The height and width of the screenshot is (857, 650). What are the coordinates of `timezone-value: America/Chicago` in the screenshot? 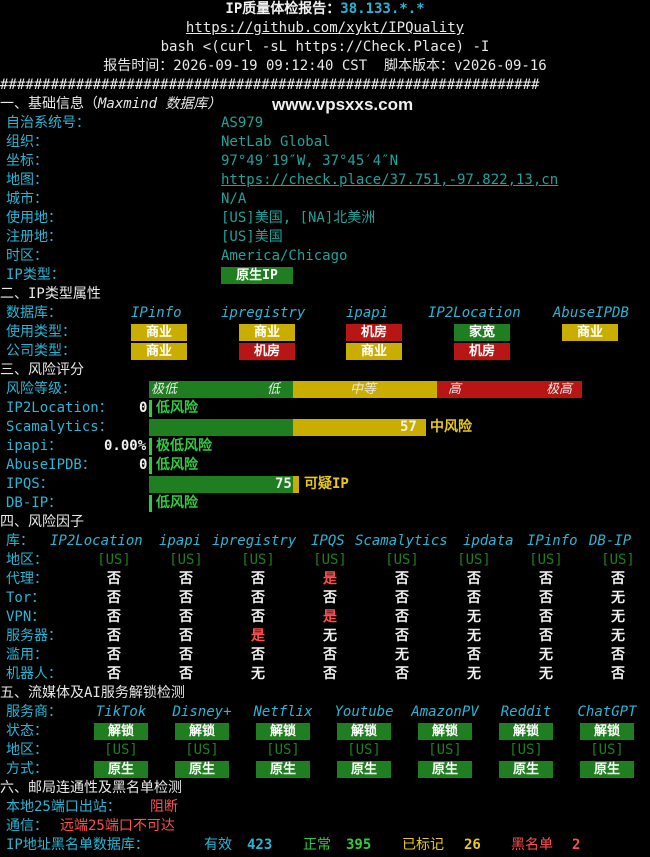 It's located at (284, 256).